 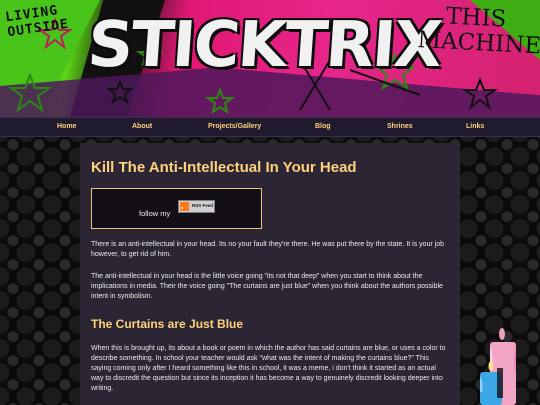 What do you see at coordinates (264, 44) in the screenshot?
I see `site-title: STICKTRIX` at bounding box center [264, 44].